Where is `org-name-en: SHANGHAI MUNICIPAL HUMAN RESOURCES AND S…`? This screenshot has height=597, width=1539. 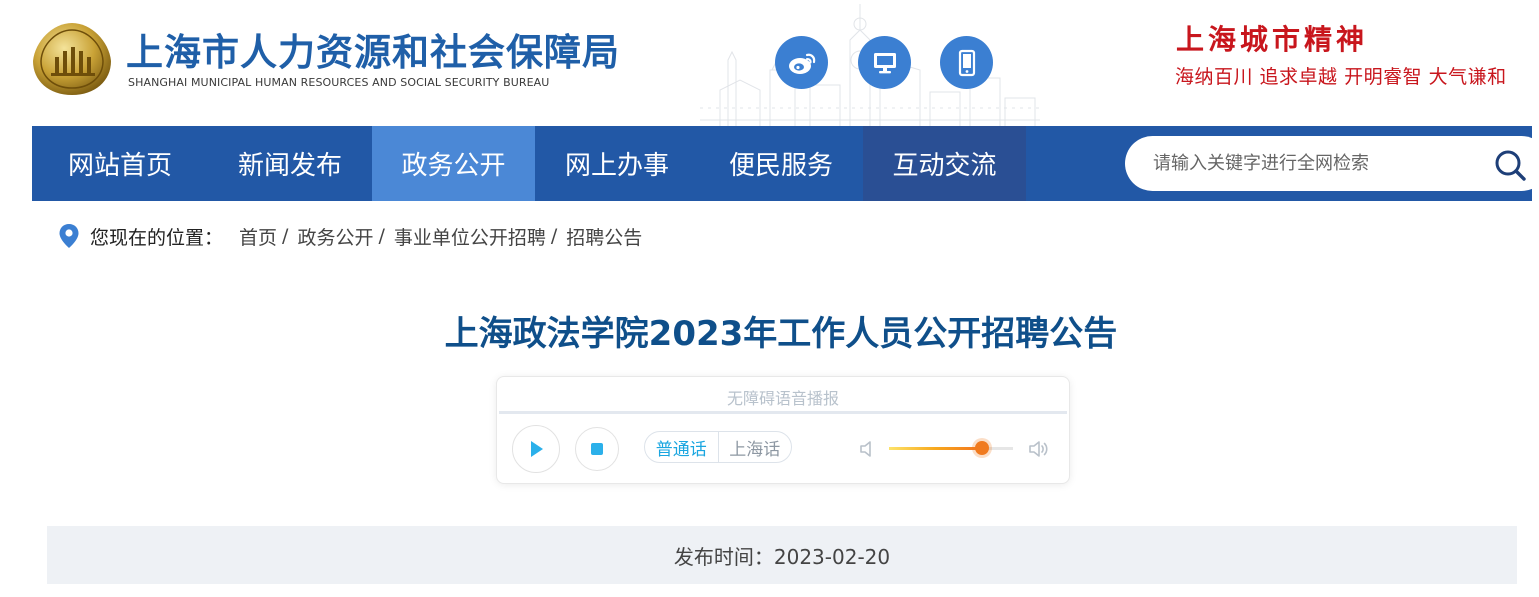
org-name-en: SHANGHAI MUNICIPAL HUMAN RESOURCES AND S… is located at coordinates (339, 82).